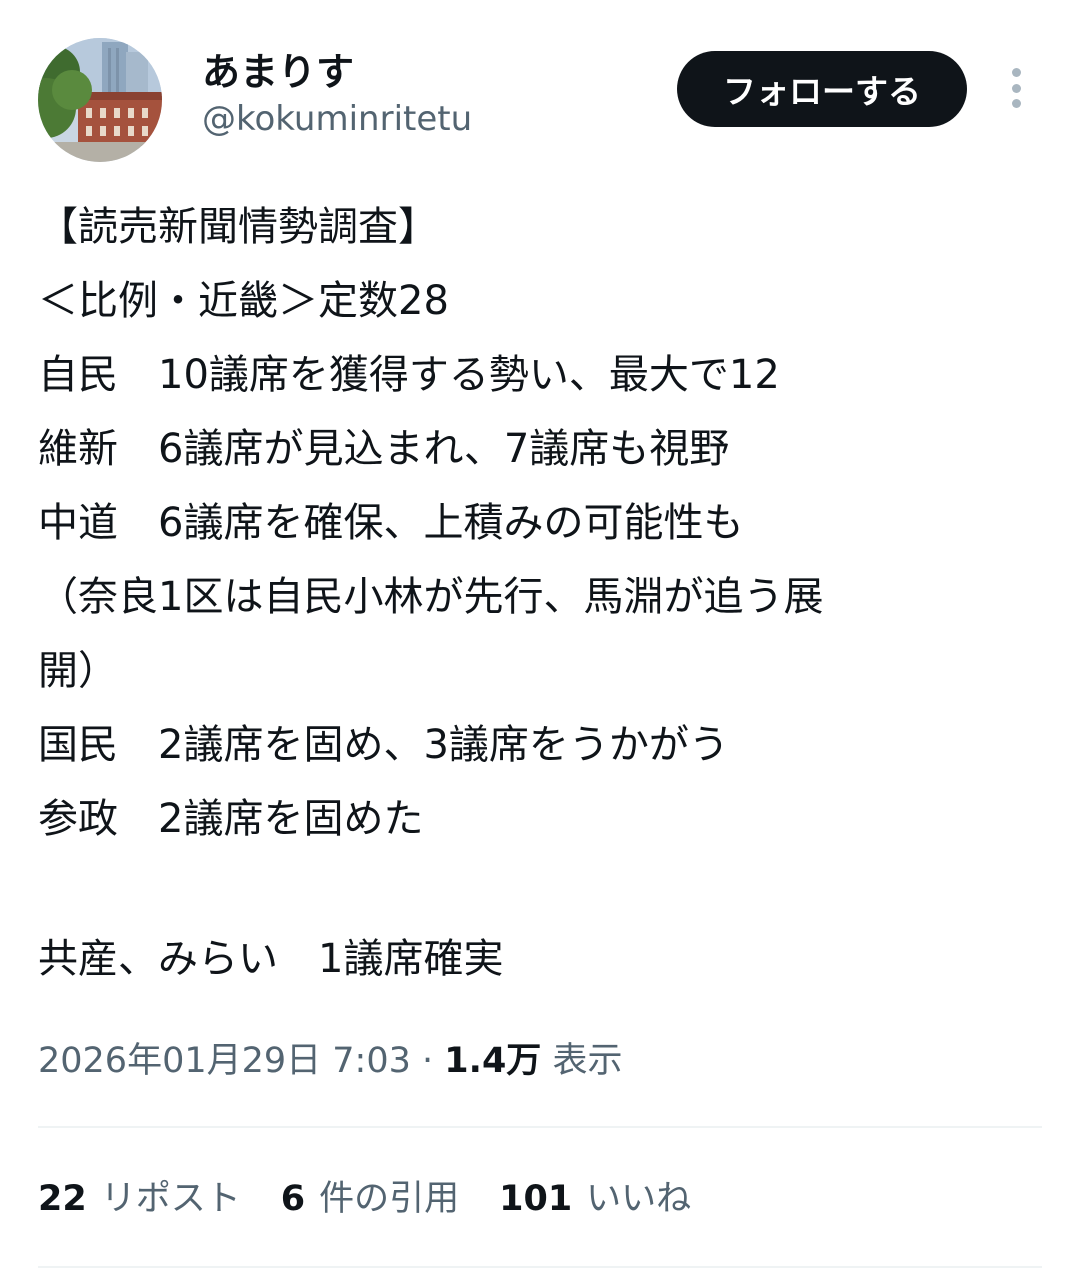  I want to click on engagement-stats: 22 リポスト 6 件の引用 101 いいね, so click(364, 1199).